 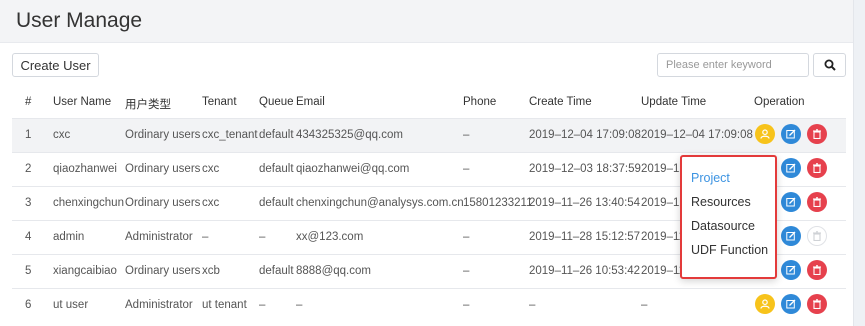 What do you see at coordinates (723, 226) in the screenshot?
I see `menu-item-datasource: Datasource` at bounding box center [723, 226].